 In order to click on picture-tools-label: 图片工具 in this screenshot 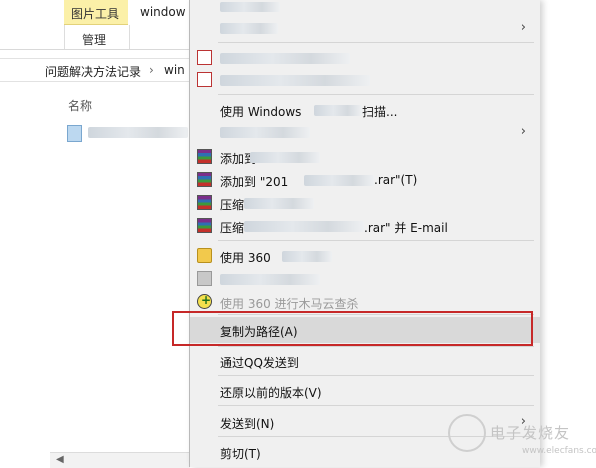, I will do `click(95, 14)`.